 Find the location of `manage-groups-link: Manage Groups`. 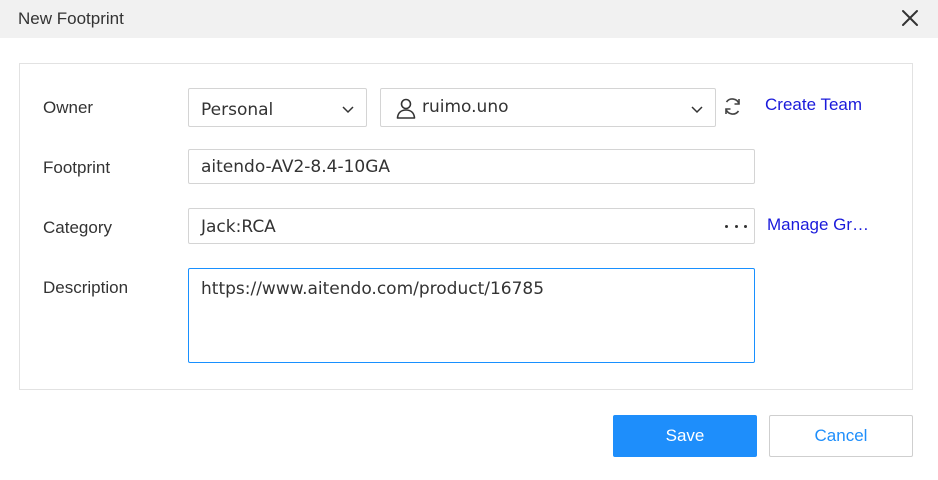

manage-groups-link: Manage Groups is located at coordinates (819, 225).